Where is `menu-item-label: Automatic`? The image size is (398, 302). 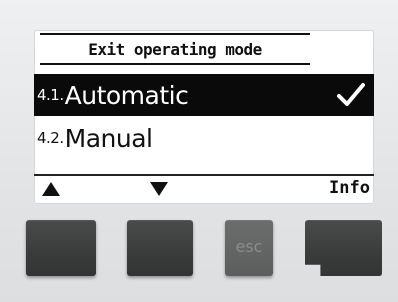 menu-item-label: Automatic is located at coordinates (126, 95).